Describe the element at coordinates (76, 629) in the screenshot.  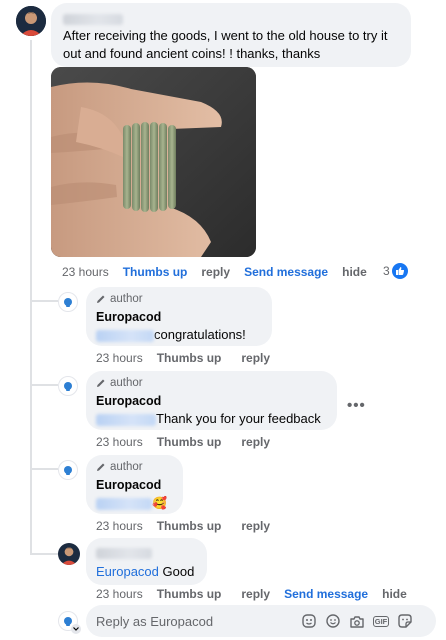
I see `chevron-down-icon` at that location.